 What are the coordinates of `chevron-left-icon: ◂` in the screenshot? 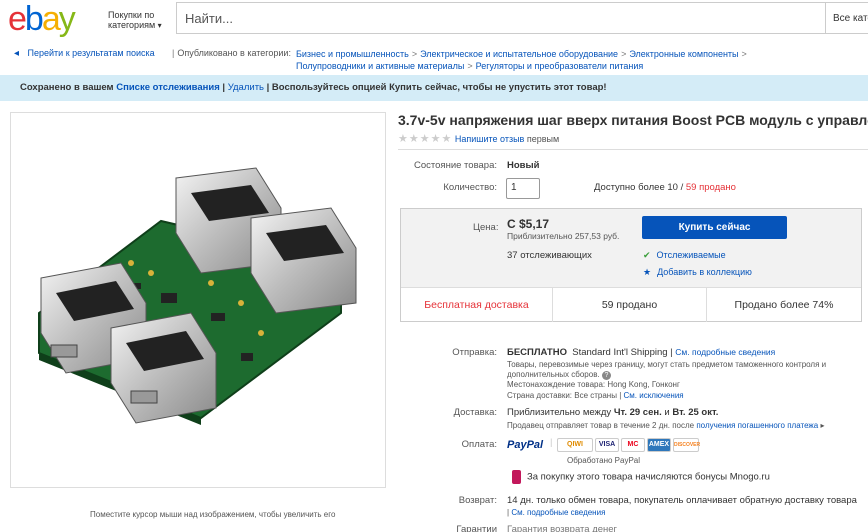 It's located at (17, 53).